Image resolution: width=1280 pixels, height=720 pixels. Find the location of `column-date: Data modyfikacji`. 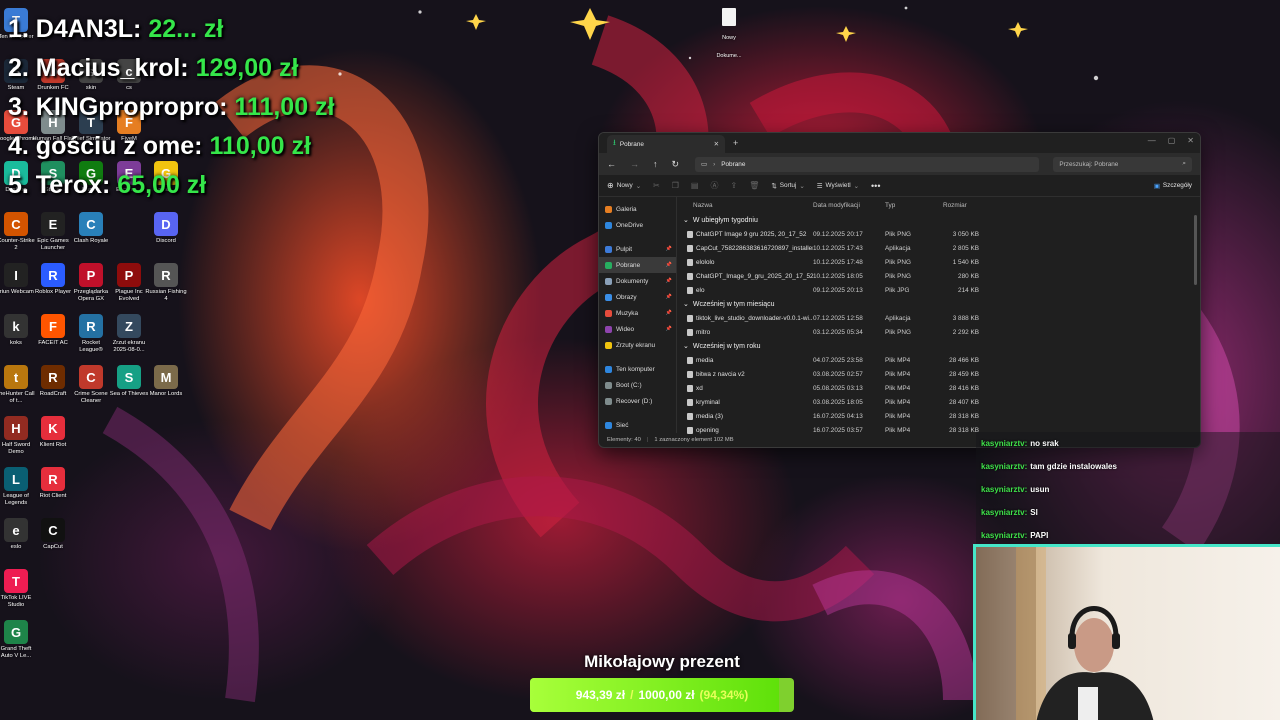

column-date: Data modyfikacji is located at coordinates (849, 205).